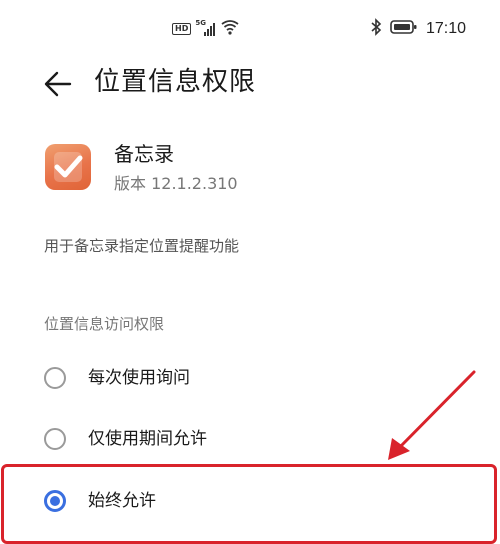  I want to click on option-label: 始终允许, so click(122, 501).